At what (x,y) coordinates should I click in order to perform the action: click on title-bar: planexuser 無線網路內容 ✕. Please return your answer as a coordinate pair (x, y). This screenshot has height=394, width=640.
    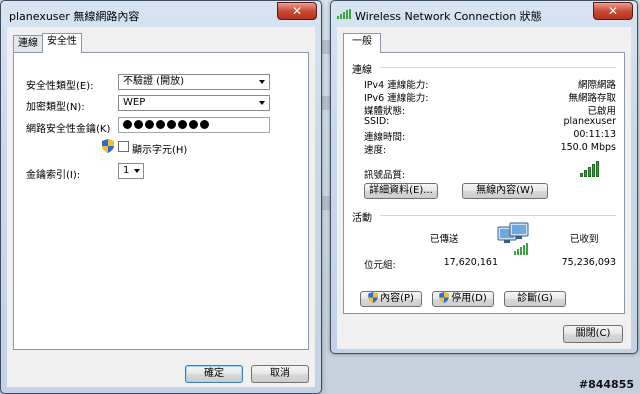
    Looking at the image, I should click on (161, 14).